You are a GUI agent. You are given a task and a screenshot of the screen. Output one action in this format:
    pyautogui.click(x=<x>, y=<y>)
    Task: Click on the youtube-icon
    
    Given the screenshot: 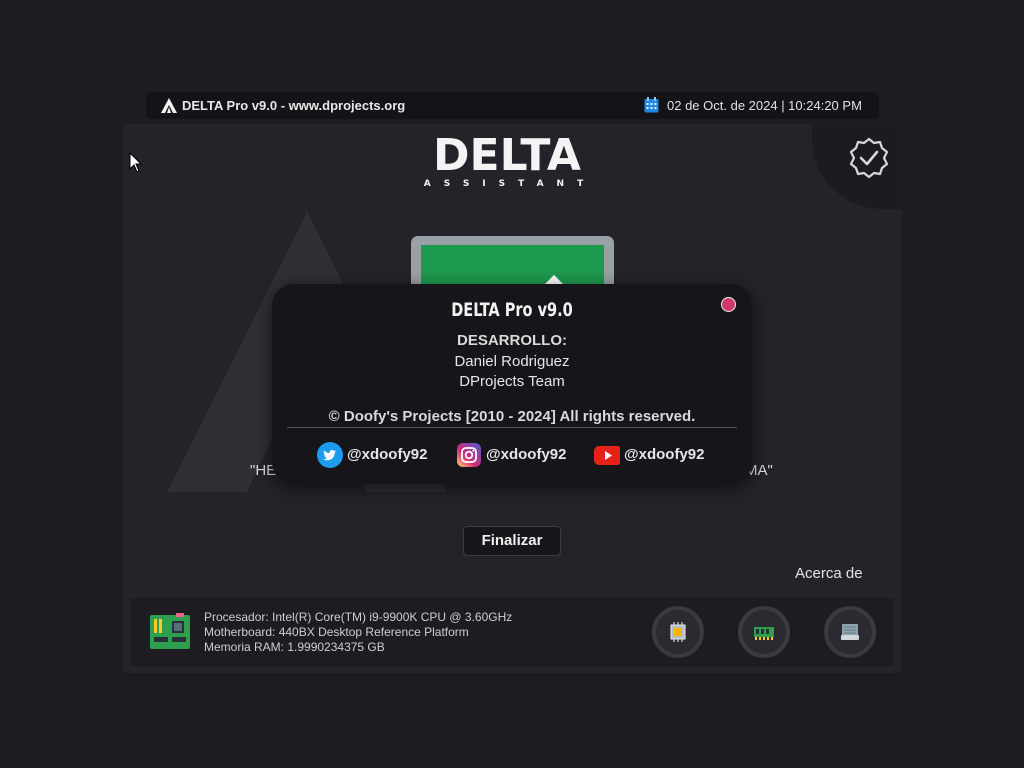 What is the action you would take?
    pyautogui.click(x=607, y=455)
    